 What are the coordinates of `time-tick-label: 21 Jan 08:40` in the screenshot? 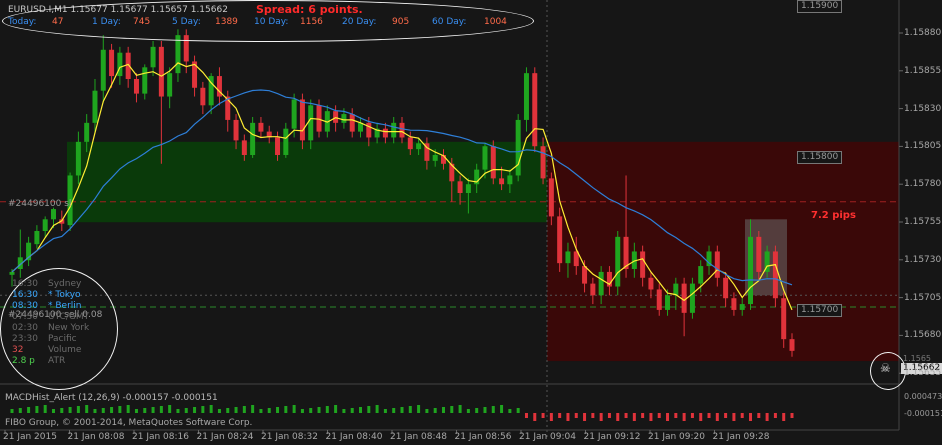 It's located at (354, 437).